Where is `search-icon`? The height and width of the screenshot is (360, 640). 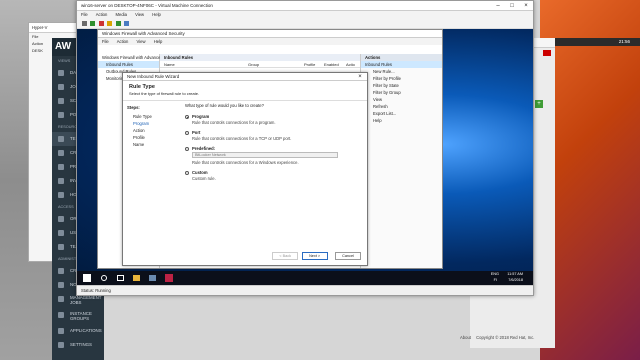 search-icon is located at coordinates (104, 278).